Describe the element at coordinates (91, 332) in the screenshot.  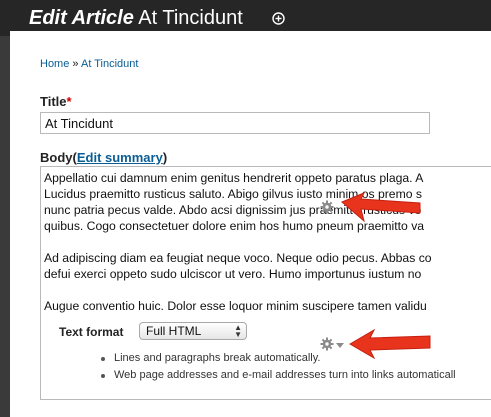
I see `text-format-label: Text format` at that location.